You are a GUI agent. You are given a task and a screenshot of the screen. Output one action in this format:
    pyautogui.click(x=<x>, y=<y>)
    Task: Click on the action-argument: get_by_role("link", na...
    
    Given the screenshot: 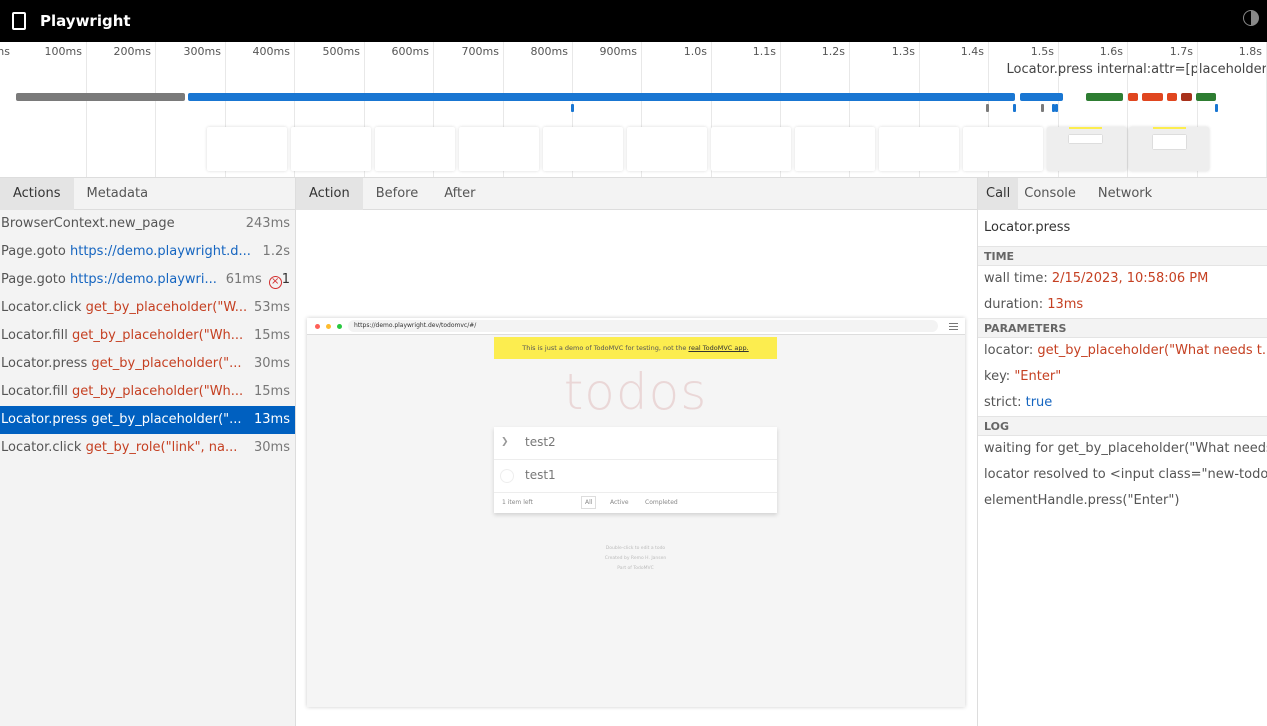 What is the action you would take?
    pyautogui.click(x=161, y=447)
    